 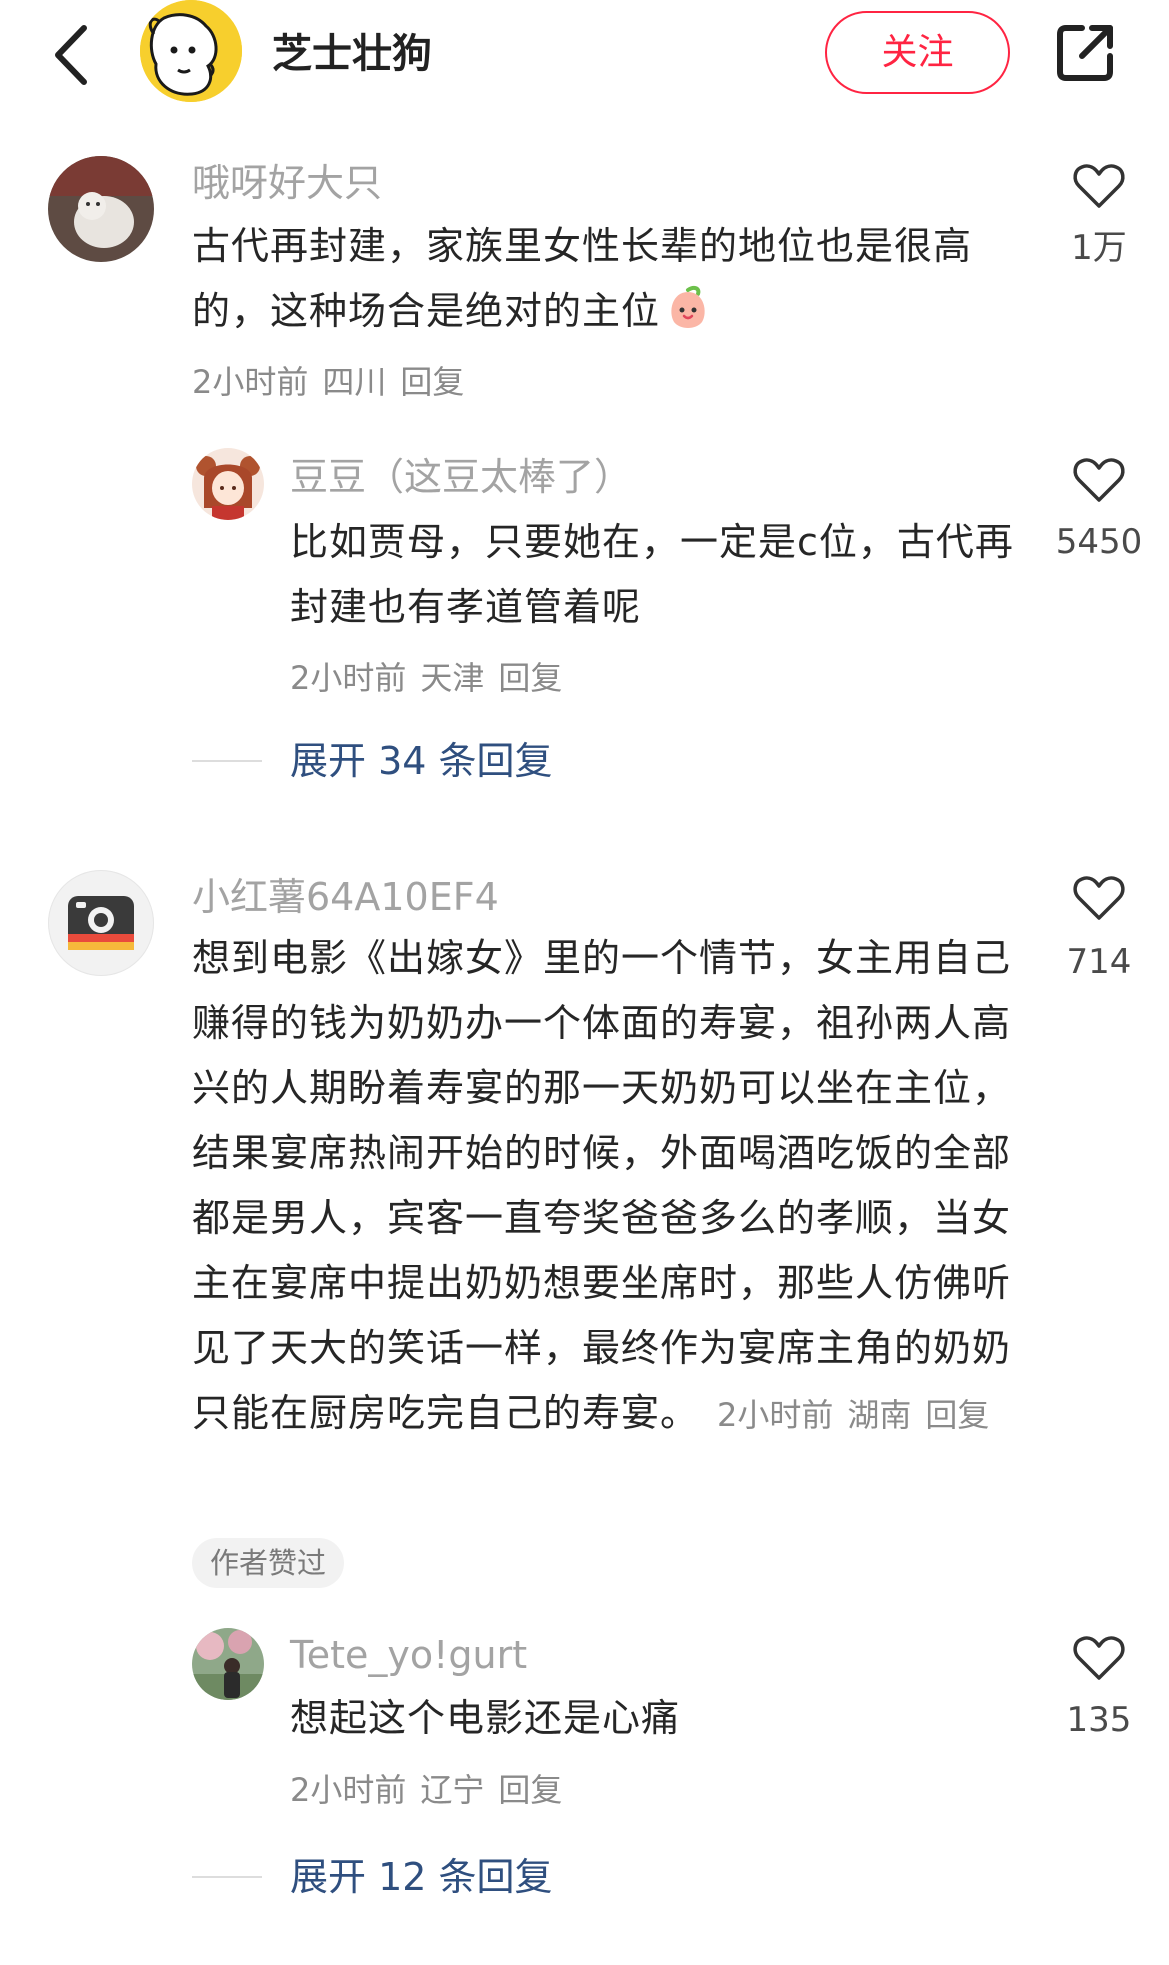 I want to click on replier-name: Tete_yo!gurt, so click(x=408, y=1655).